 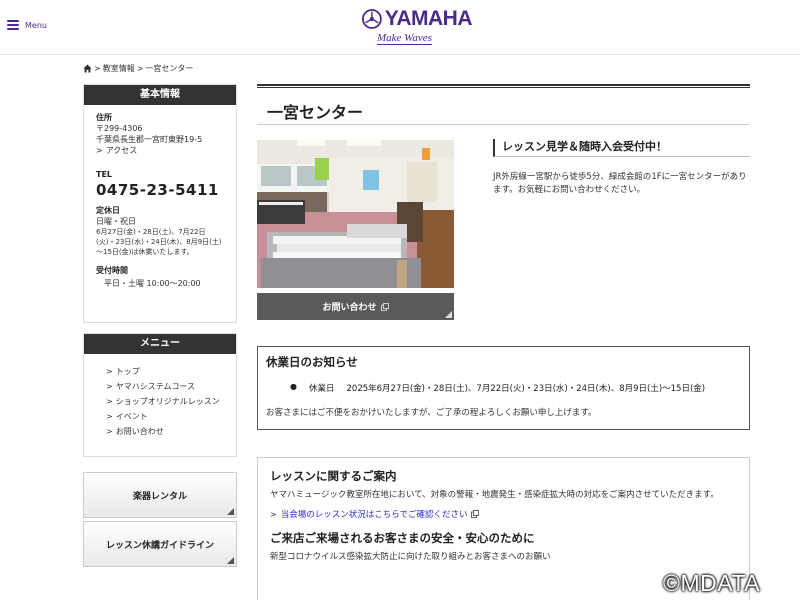 I want to click on logo-tagline: Make Waves, so click(x=404, y=38).